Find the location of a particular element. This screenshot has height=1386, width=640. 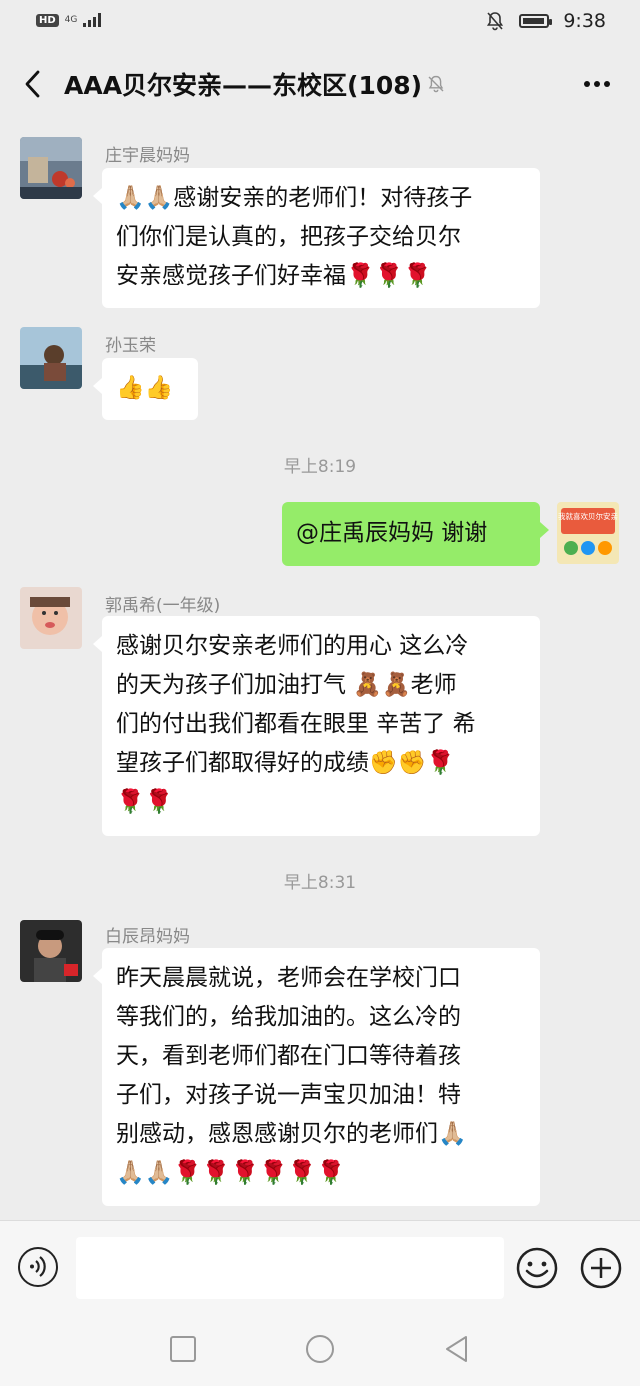

chat-header: AAA贝尔安亲——东校区(108) is located at coordinates (320, 84).